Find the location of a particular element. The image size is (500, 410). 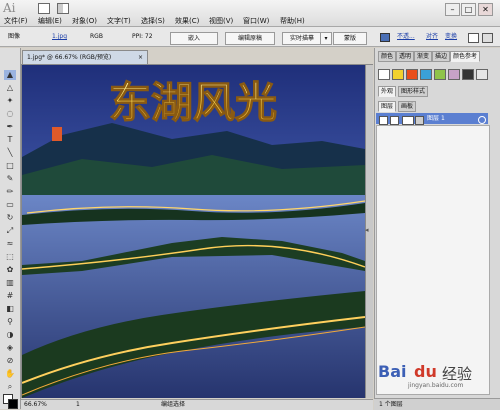

stroke-swatch is located at coordinates (13, 404).